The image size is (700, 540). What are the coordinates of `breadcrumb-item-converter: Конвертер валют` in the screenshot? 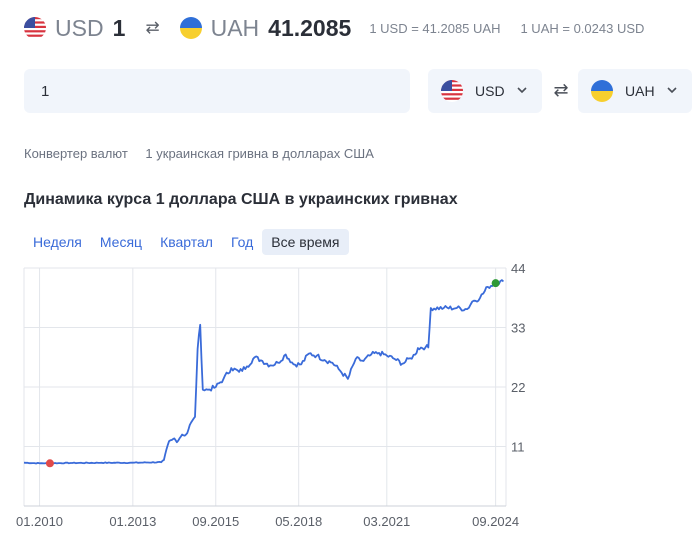 It's located at (76, 153).